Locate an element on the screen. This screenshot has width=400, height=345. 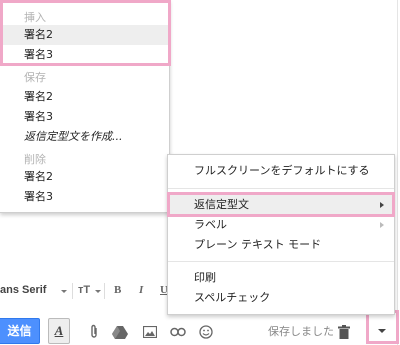
save-item-signature2: 署名2 is located at coordinates (85, 97).